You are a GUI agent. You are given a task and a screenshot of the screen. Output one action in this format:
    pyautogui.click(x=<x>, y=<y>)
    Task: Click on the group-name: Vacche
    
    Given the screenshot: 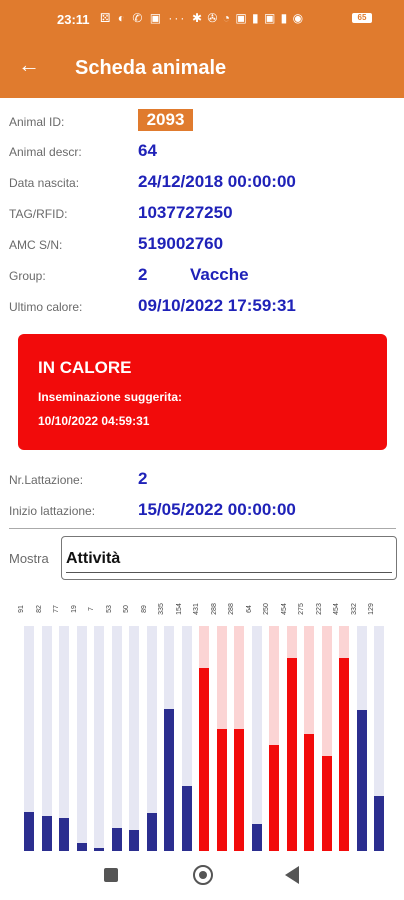 What is the action you would take?
    pyautogui.click(x=219, y=274)
    